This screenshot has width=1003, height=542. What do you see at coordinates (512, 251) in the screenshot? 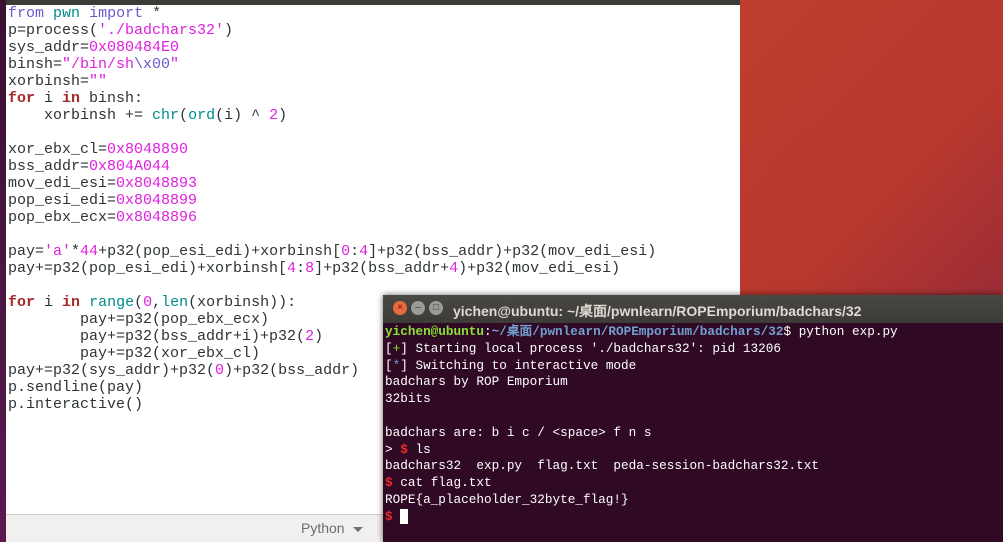
I see `token: ]+p32(bss_addr)+p32(mov_edi_esi)` at bounding box center [512, 251].